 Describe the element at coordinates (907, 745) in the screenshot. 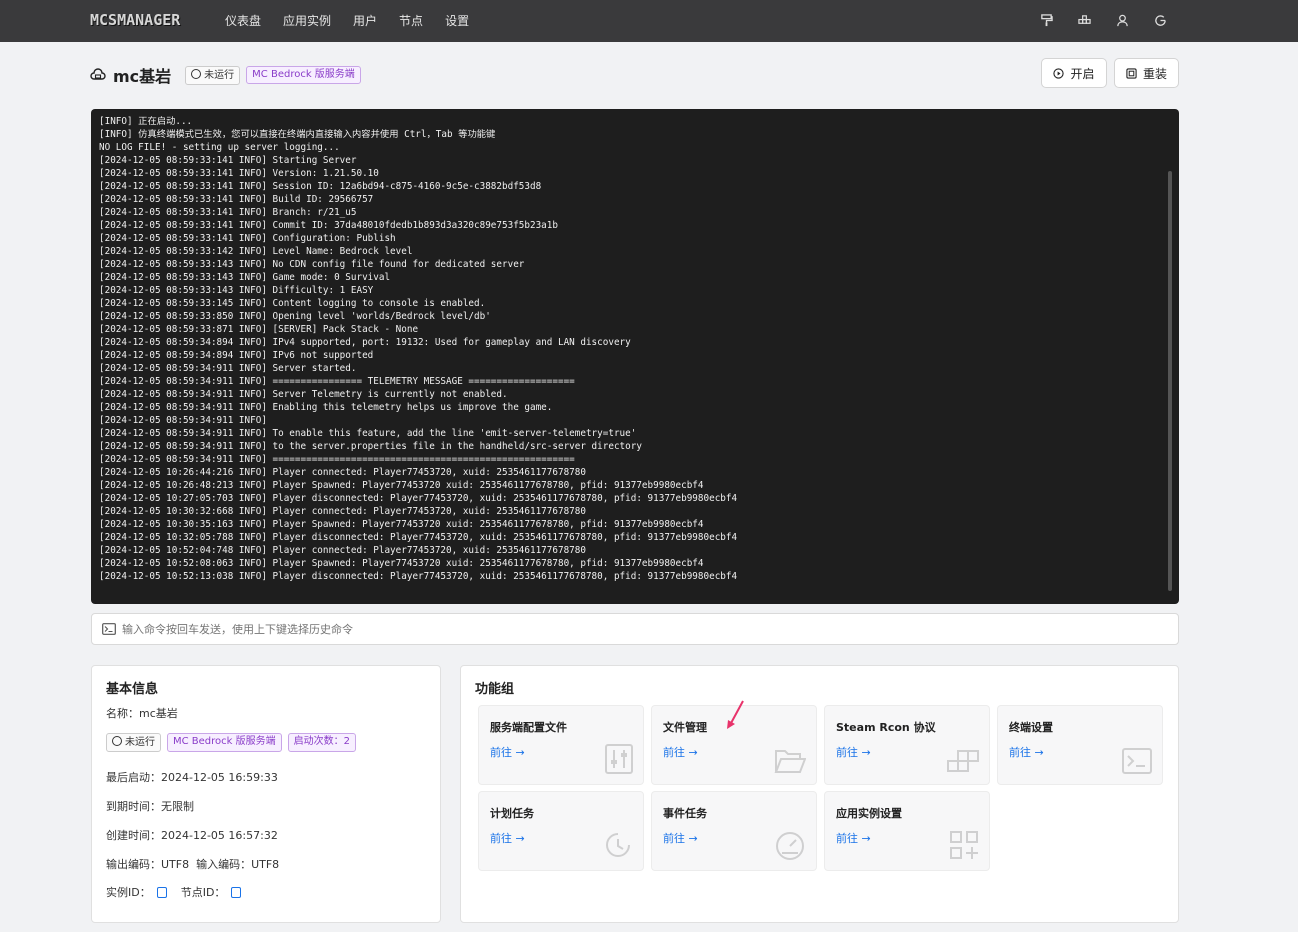

I see `feature-steam-rcon: Steam Rcon 协议 前往 →` at that location.